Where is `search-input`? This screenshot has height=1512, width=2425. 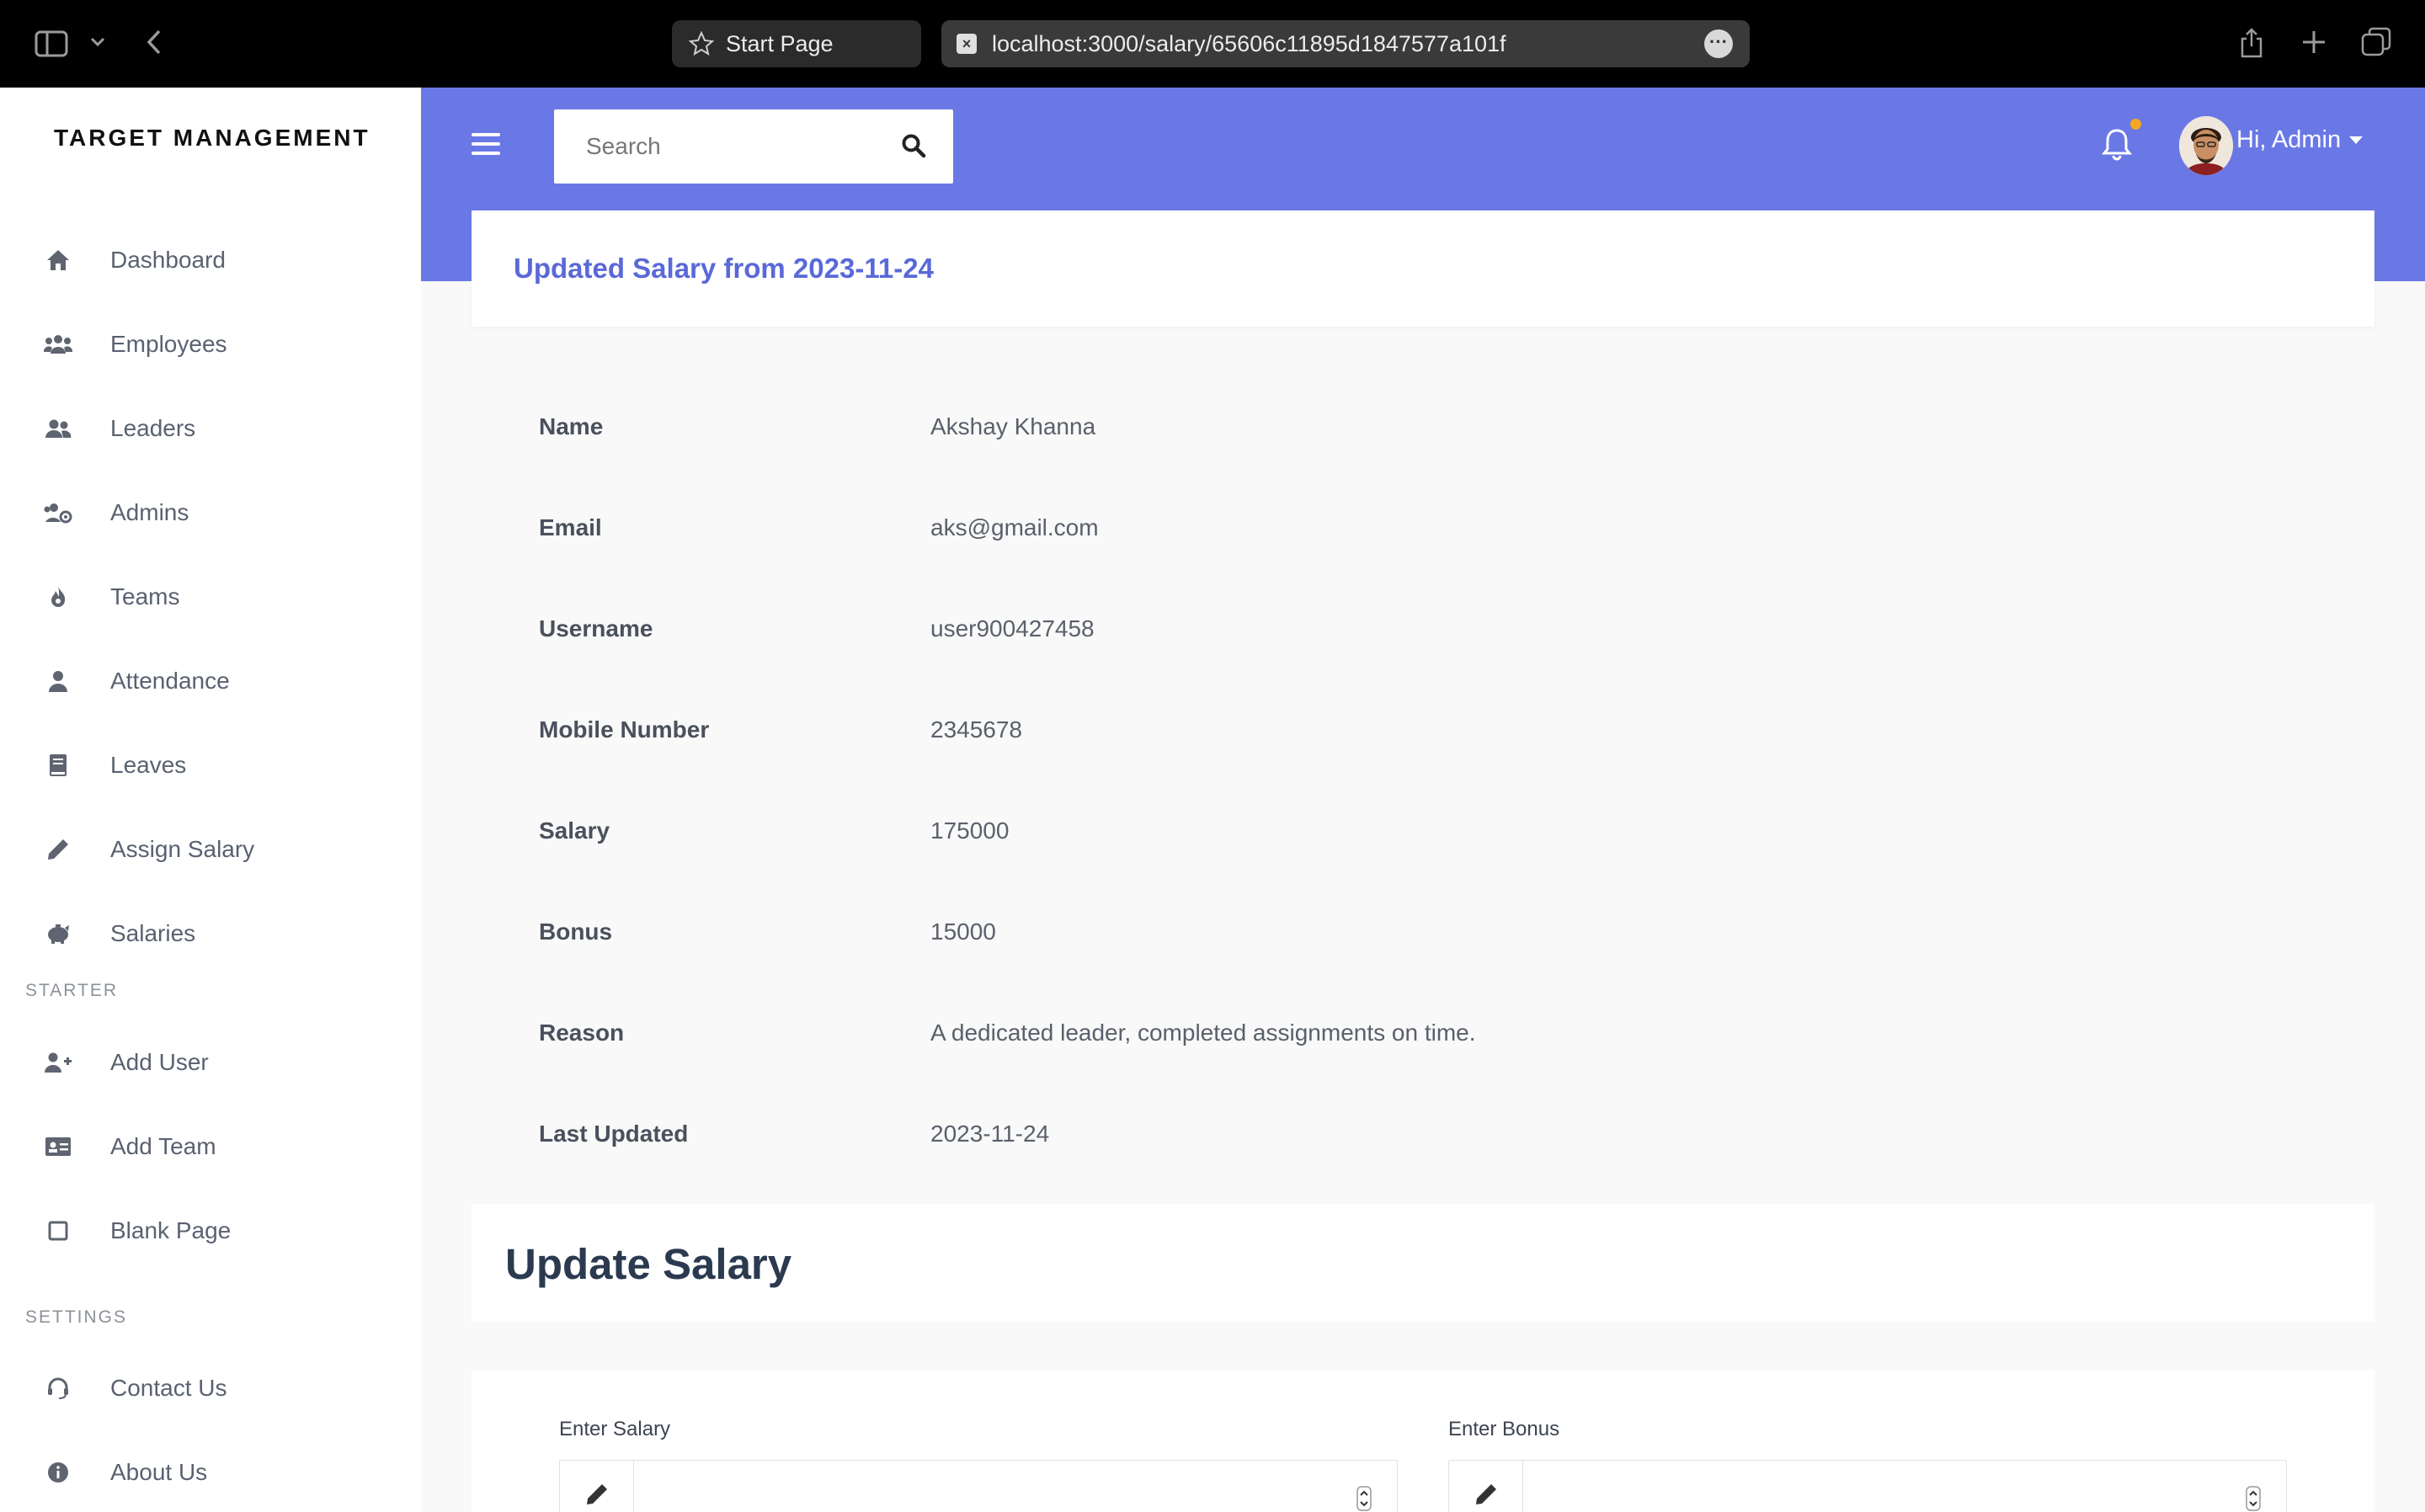
search-input is located at coordinates (737, 146).